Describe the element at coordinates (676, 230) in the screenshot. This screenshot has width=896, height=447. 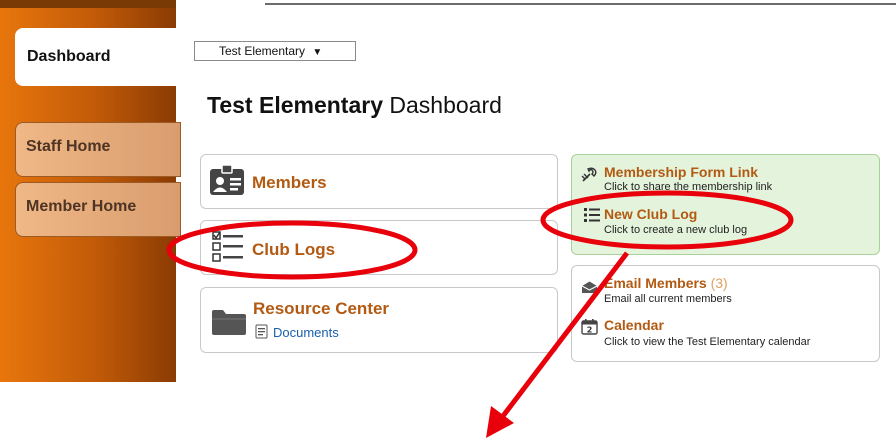
I see `new-club-log-desc: Click to create a new club log` at that location.